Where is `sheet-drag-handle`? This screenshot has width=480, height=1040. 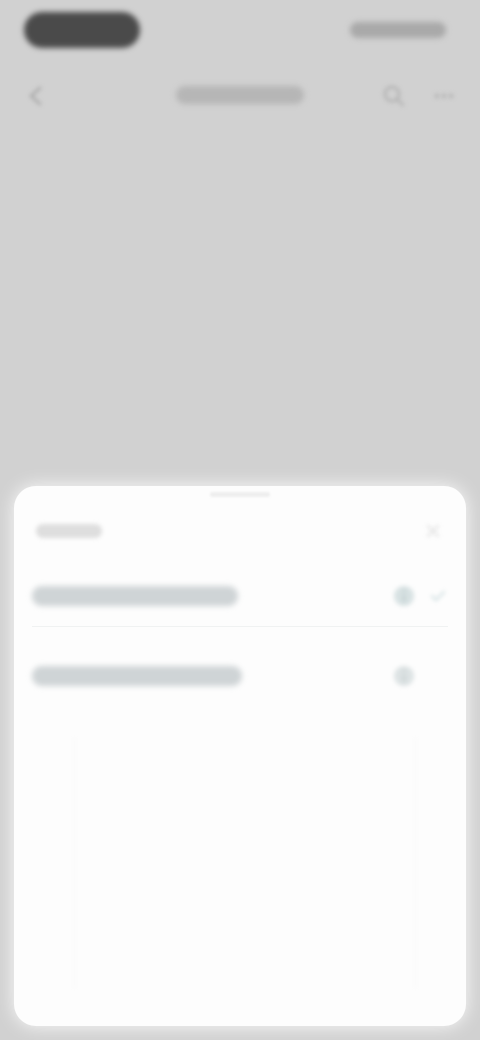 sheet-drag-handle is located at coordinates (240, 494).